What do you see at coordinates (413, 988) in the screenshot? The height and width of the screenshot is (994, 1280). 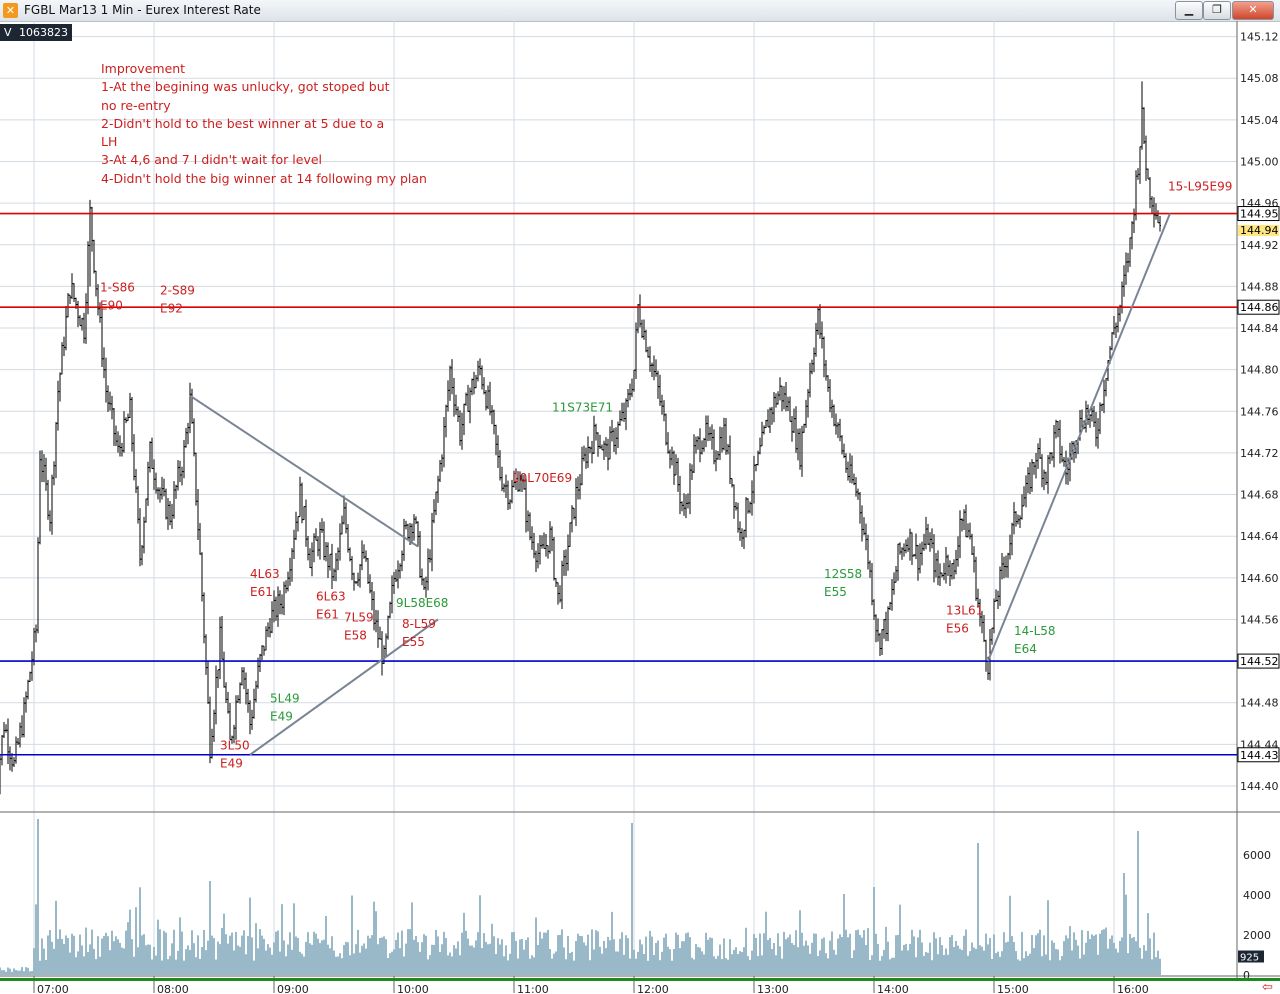 I see `x-tick-label: 10:00` at bounding box center [413, 988].